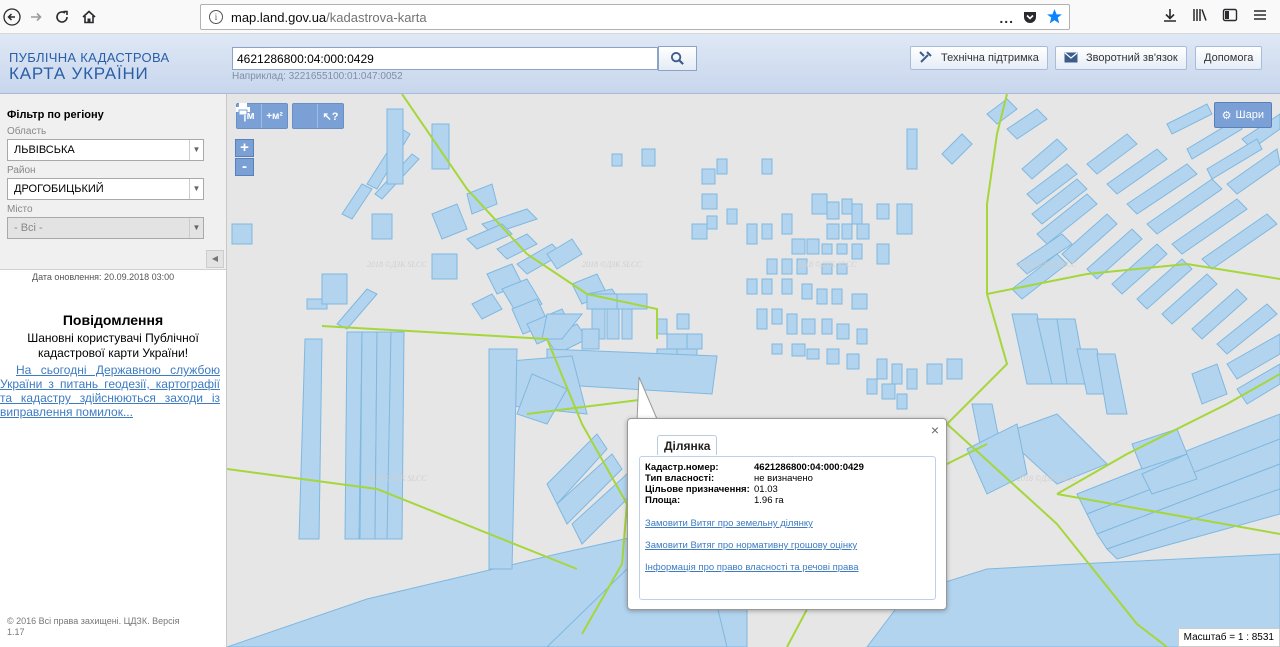 This screenshot has width=1280, height=647. I want to click on collapse-sidebar-button: ◀, so click(215, 259).